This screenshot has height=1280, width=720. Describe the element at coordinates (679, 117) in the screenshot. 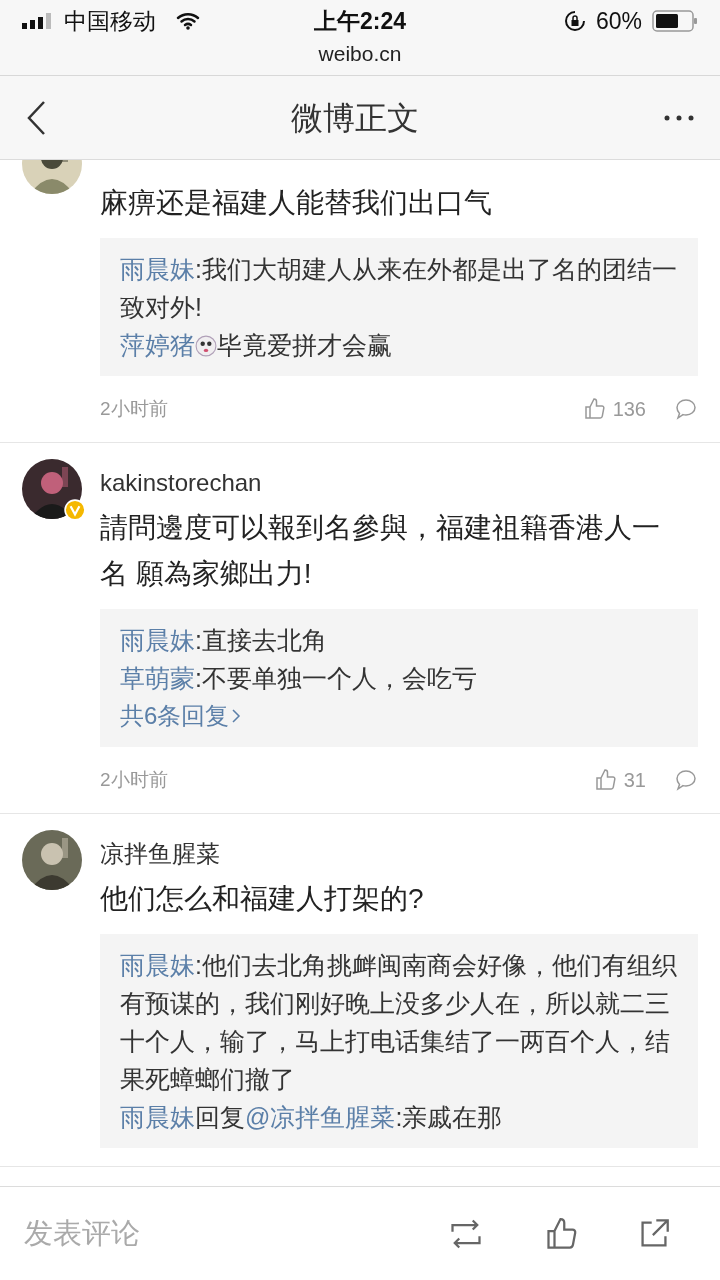

I see `more-icon` at that location.